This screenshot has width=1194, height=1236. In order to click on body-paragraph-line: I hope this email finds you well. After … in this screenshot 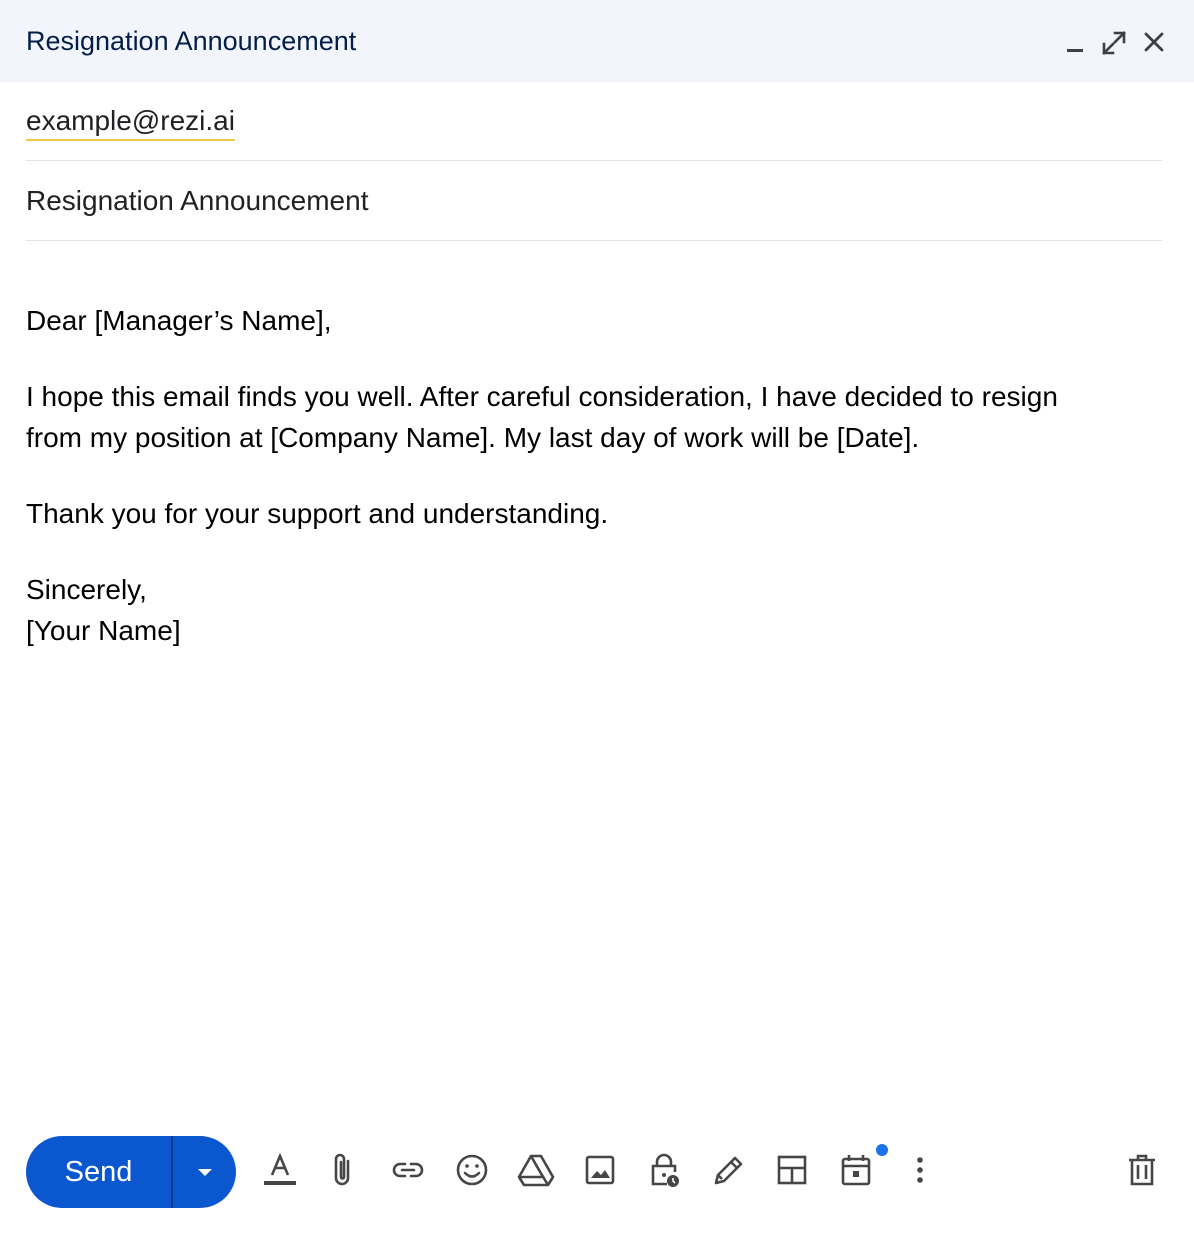, I will do `click(542, 396)`.